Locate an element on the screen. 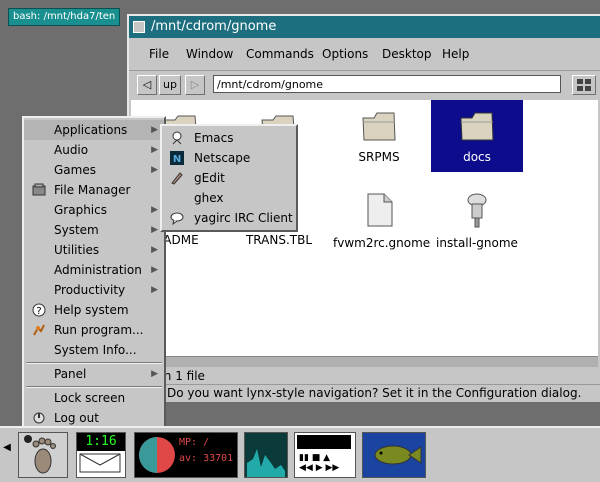 This screenshot has width=600, height=482. menu-item-applications: Applications ▶ is located at coordinates (94, 130).